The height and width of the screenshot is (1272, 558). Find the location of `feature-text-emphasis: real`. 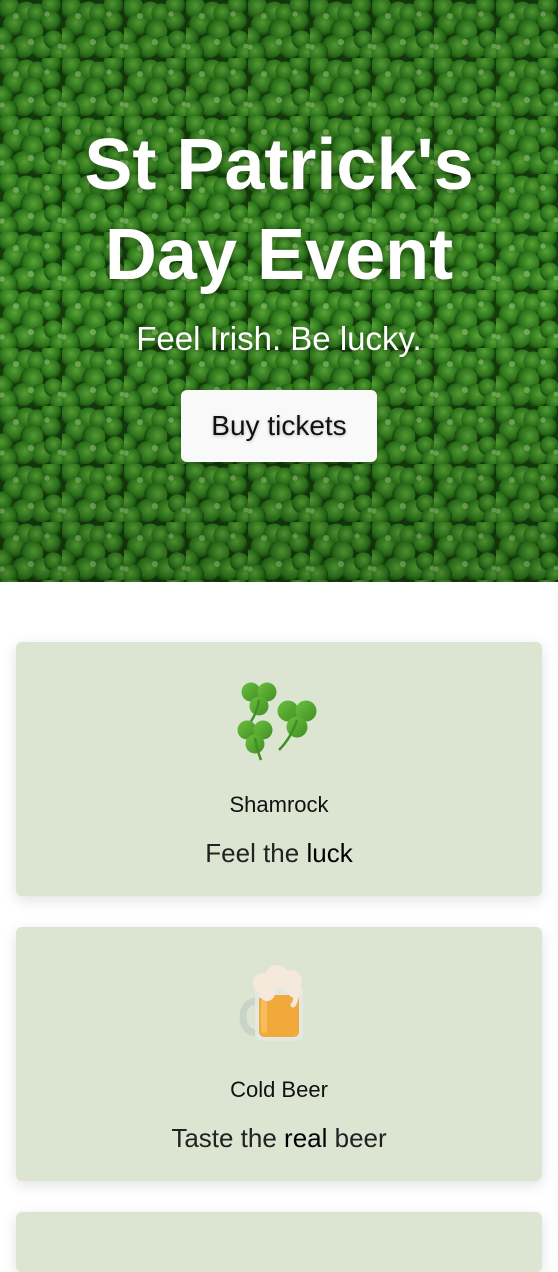

feature-text-emphasis: real is located at coordinates (306, 1138).